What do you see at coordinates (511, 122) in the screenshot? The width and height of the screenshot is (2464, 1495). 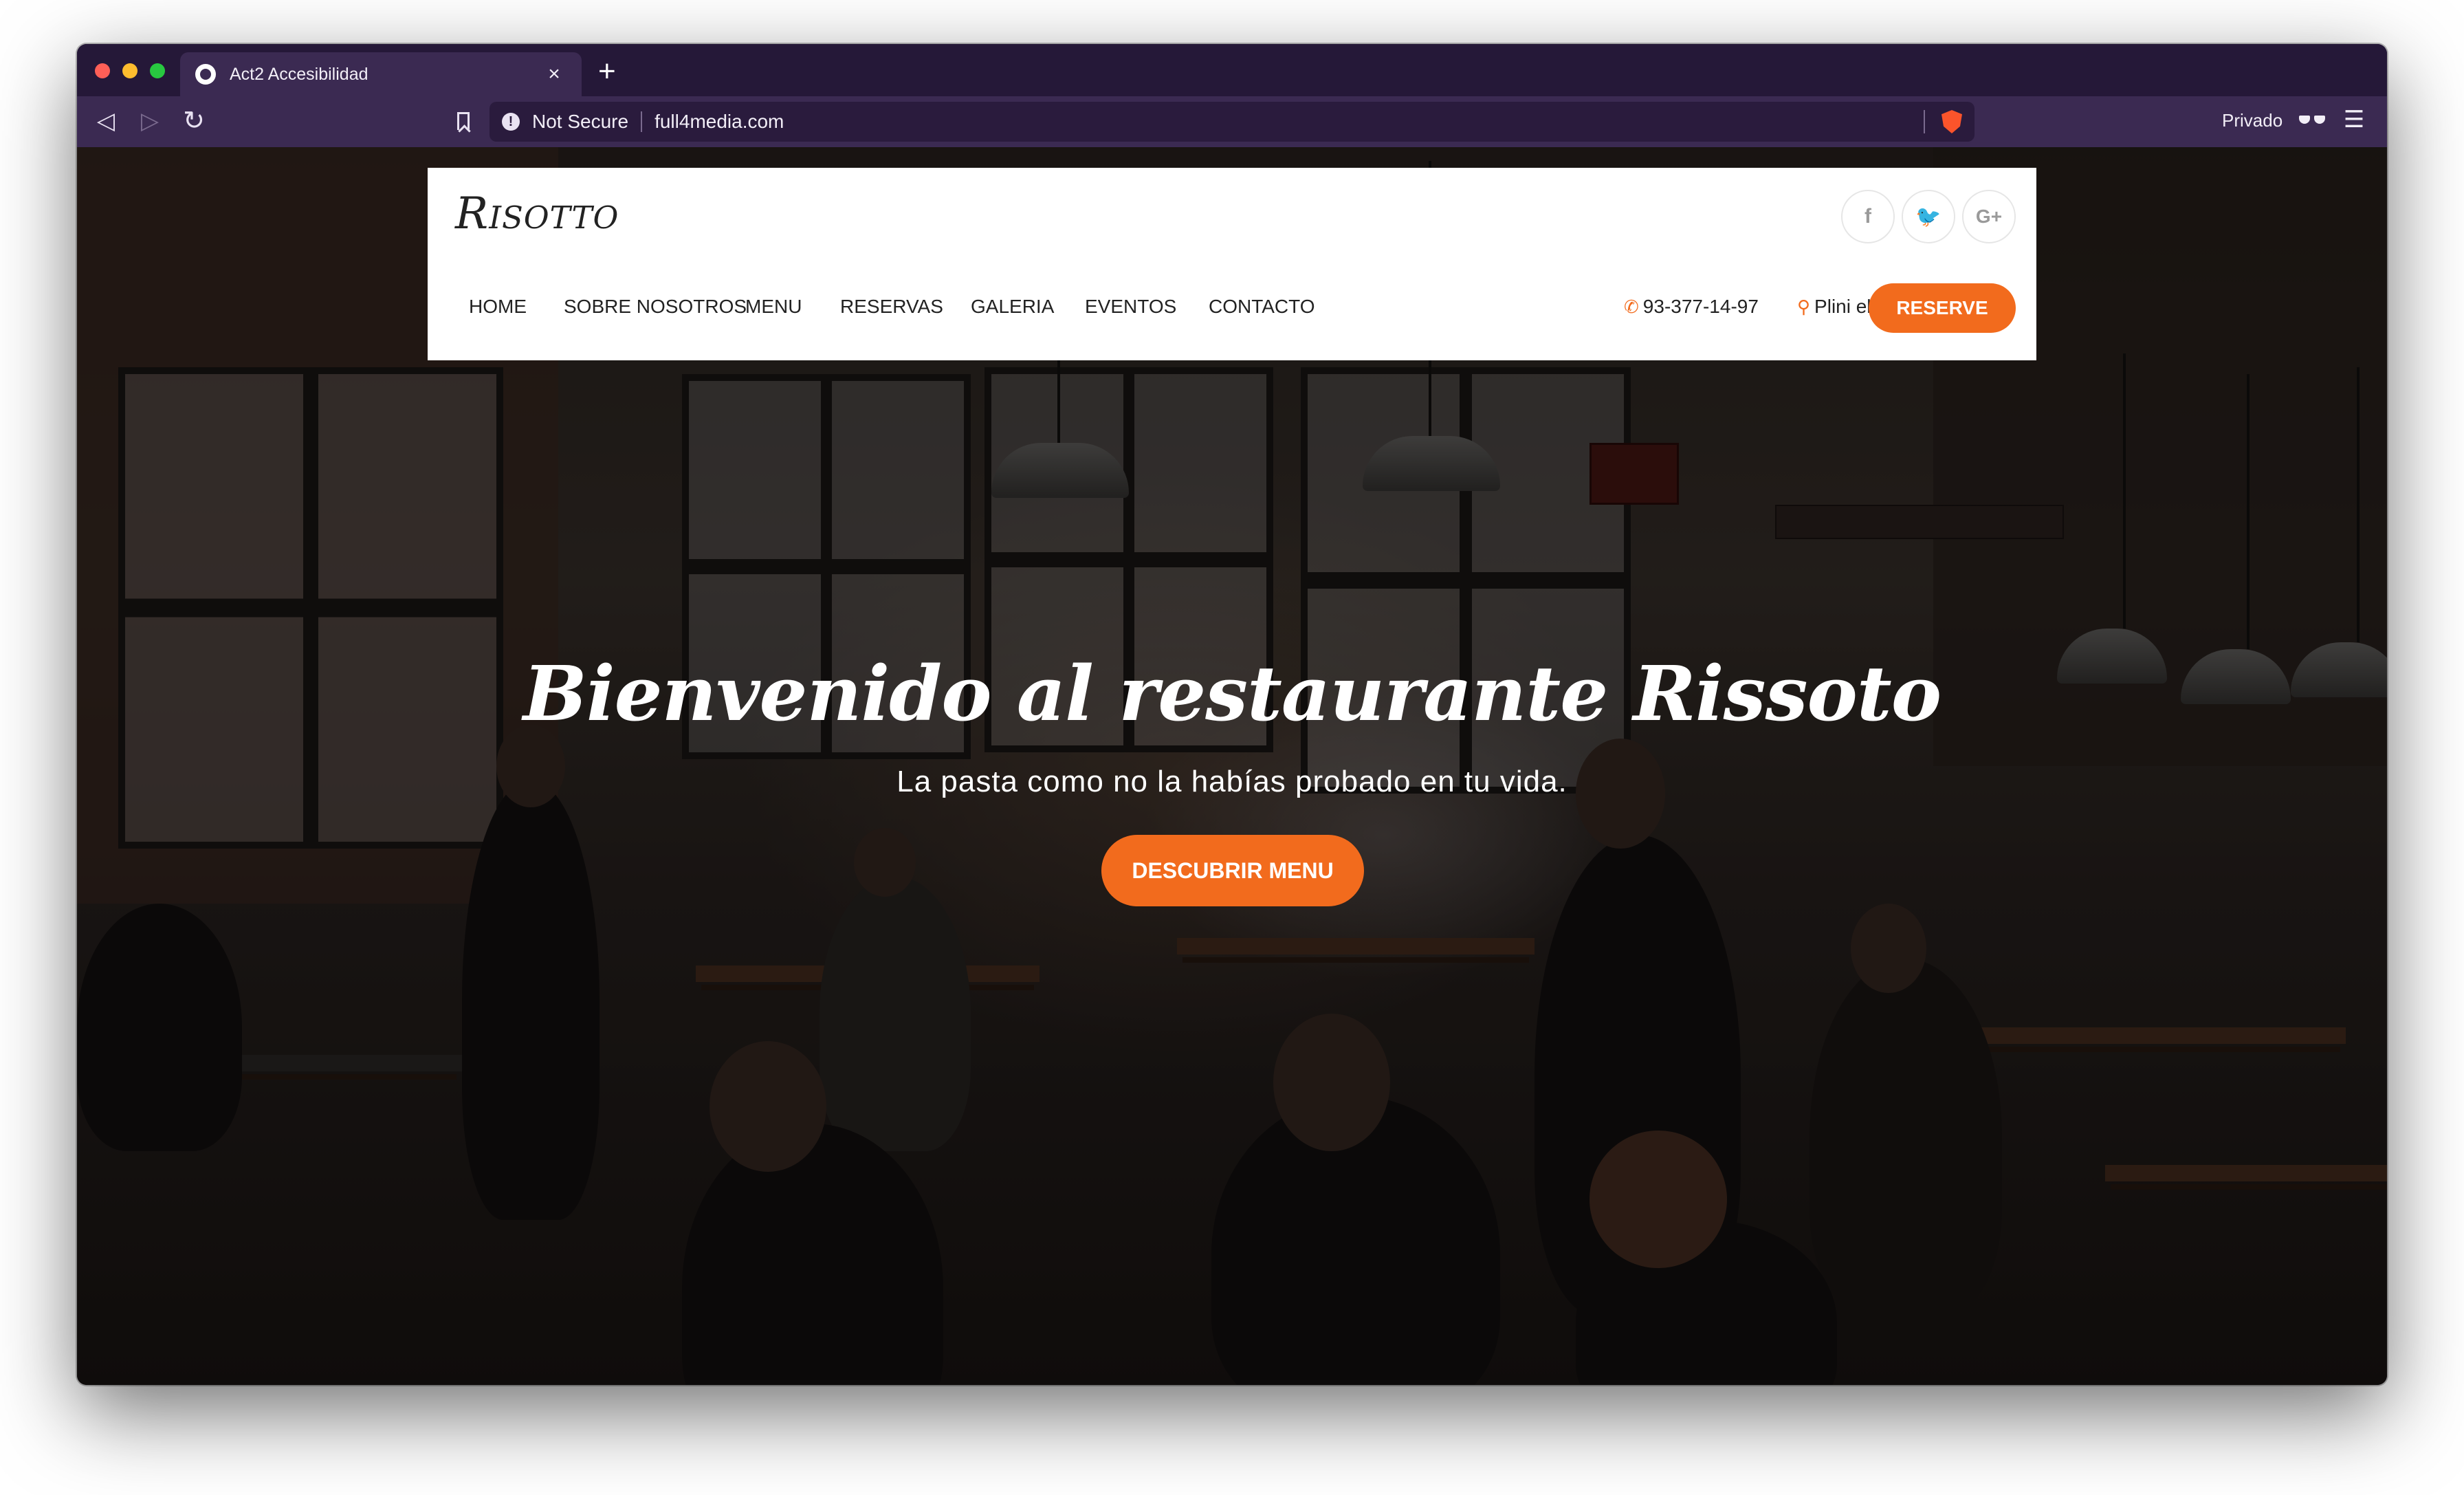 I see `info-icon: !` at bounding box center [511, 122].